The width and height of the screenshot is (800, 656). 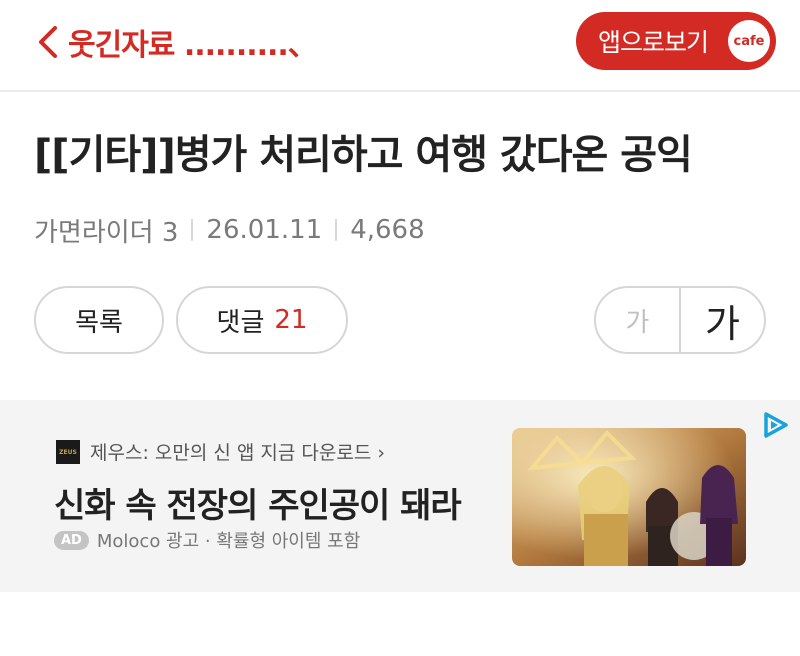 I want to click on view-count: 4,668, so click(x=387, y=230).